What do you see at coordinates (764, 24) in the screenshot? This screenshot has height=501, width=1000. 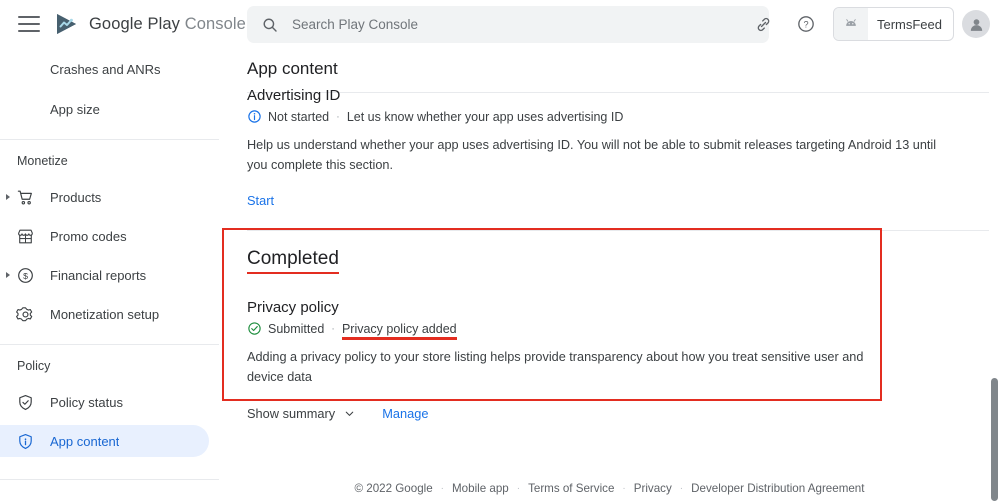 I see `link-icon` at bounding box center [764, 24].